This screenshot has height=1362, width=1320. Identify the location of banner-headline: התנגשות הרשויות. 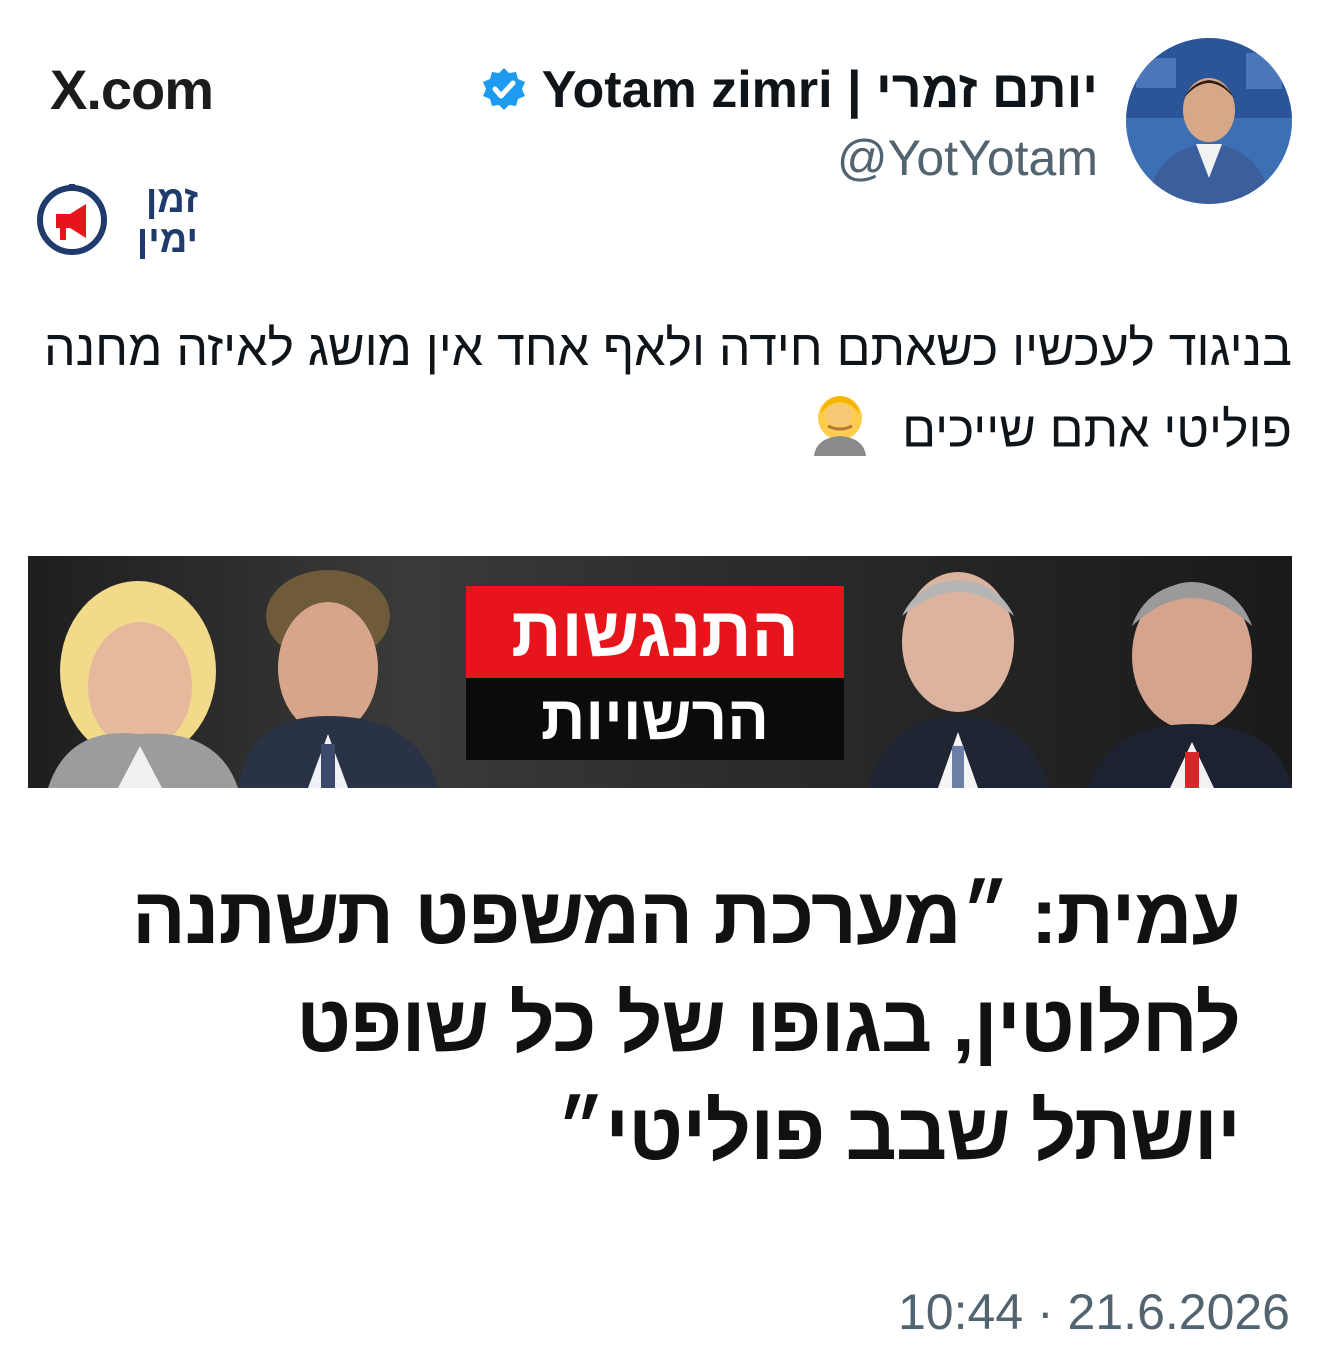
(655, 673).